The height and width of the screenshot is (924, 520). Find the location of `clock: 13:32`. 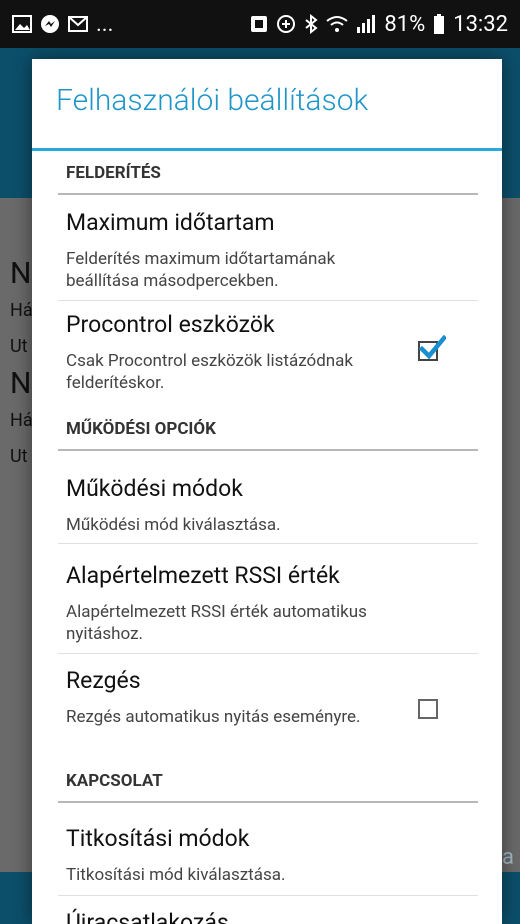

clock: 13:32 is located at coordinates (480, 24).